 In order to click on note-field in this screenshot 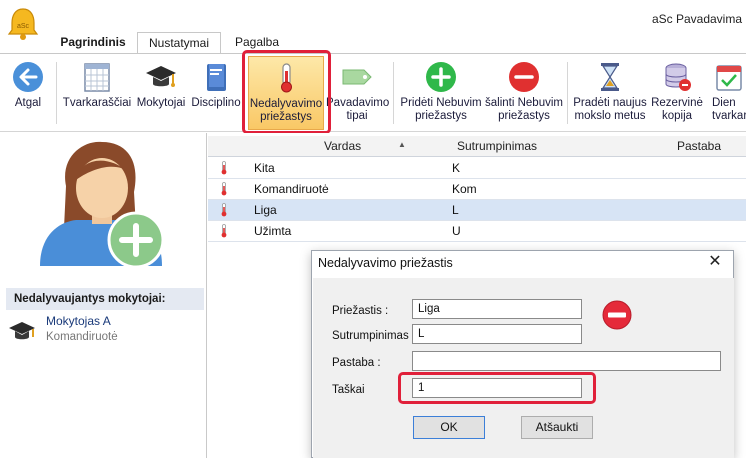, I will do `click(566, 361)`.